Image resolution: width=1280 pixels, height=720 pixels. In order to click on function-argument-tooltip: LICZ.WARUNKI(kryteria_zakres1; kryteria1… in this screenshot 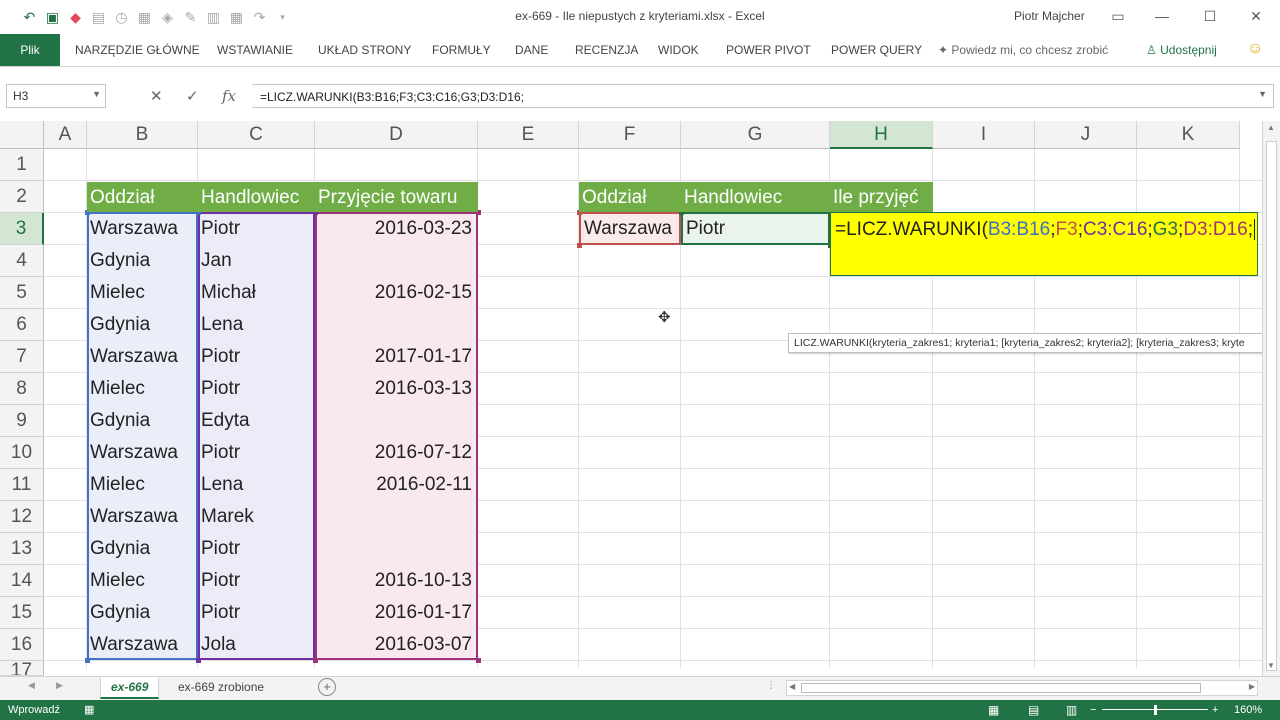, I will do `click(1034, 343)`.